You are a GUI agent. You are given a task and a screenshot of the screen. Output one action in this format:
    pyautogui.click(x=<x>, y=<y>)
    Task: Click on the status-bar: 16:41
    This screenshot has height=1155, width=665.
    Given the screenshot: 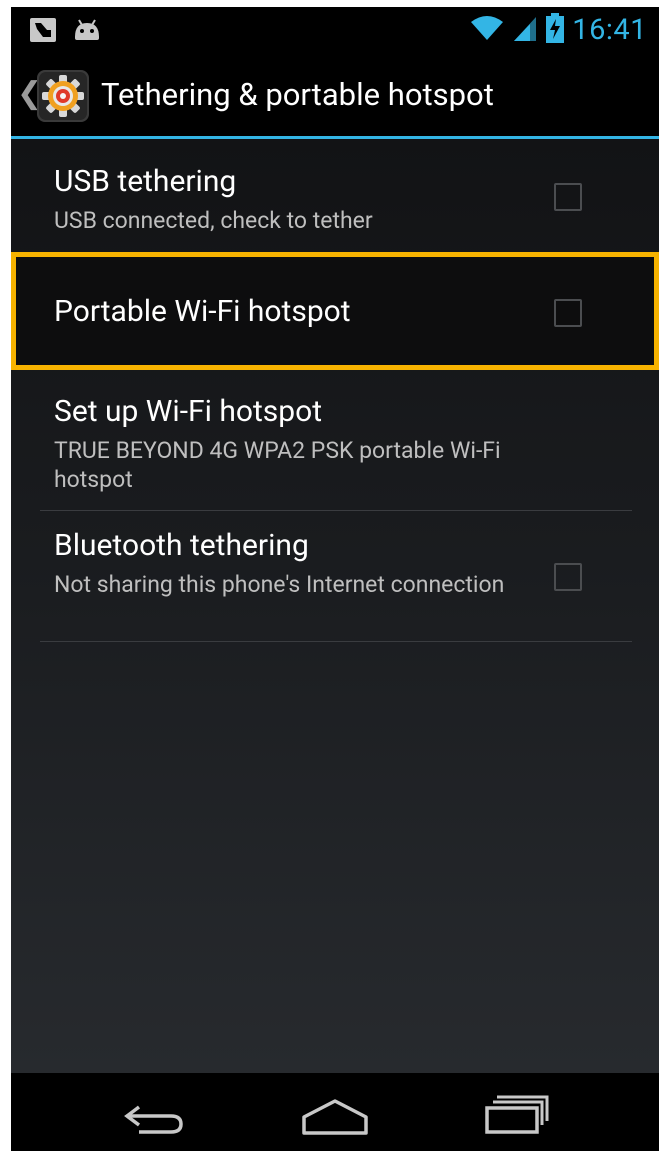 What is the action you would take?
    pyautogui.click(x=335, y=30)
    